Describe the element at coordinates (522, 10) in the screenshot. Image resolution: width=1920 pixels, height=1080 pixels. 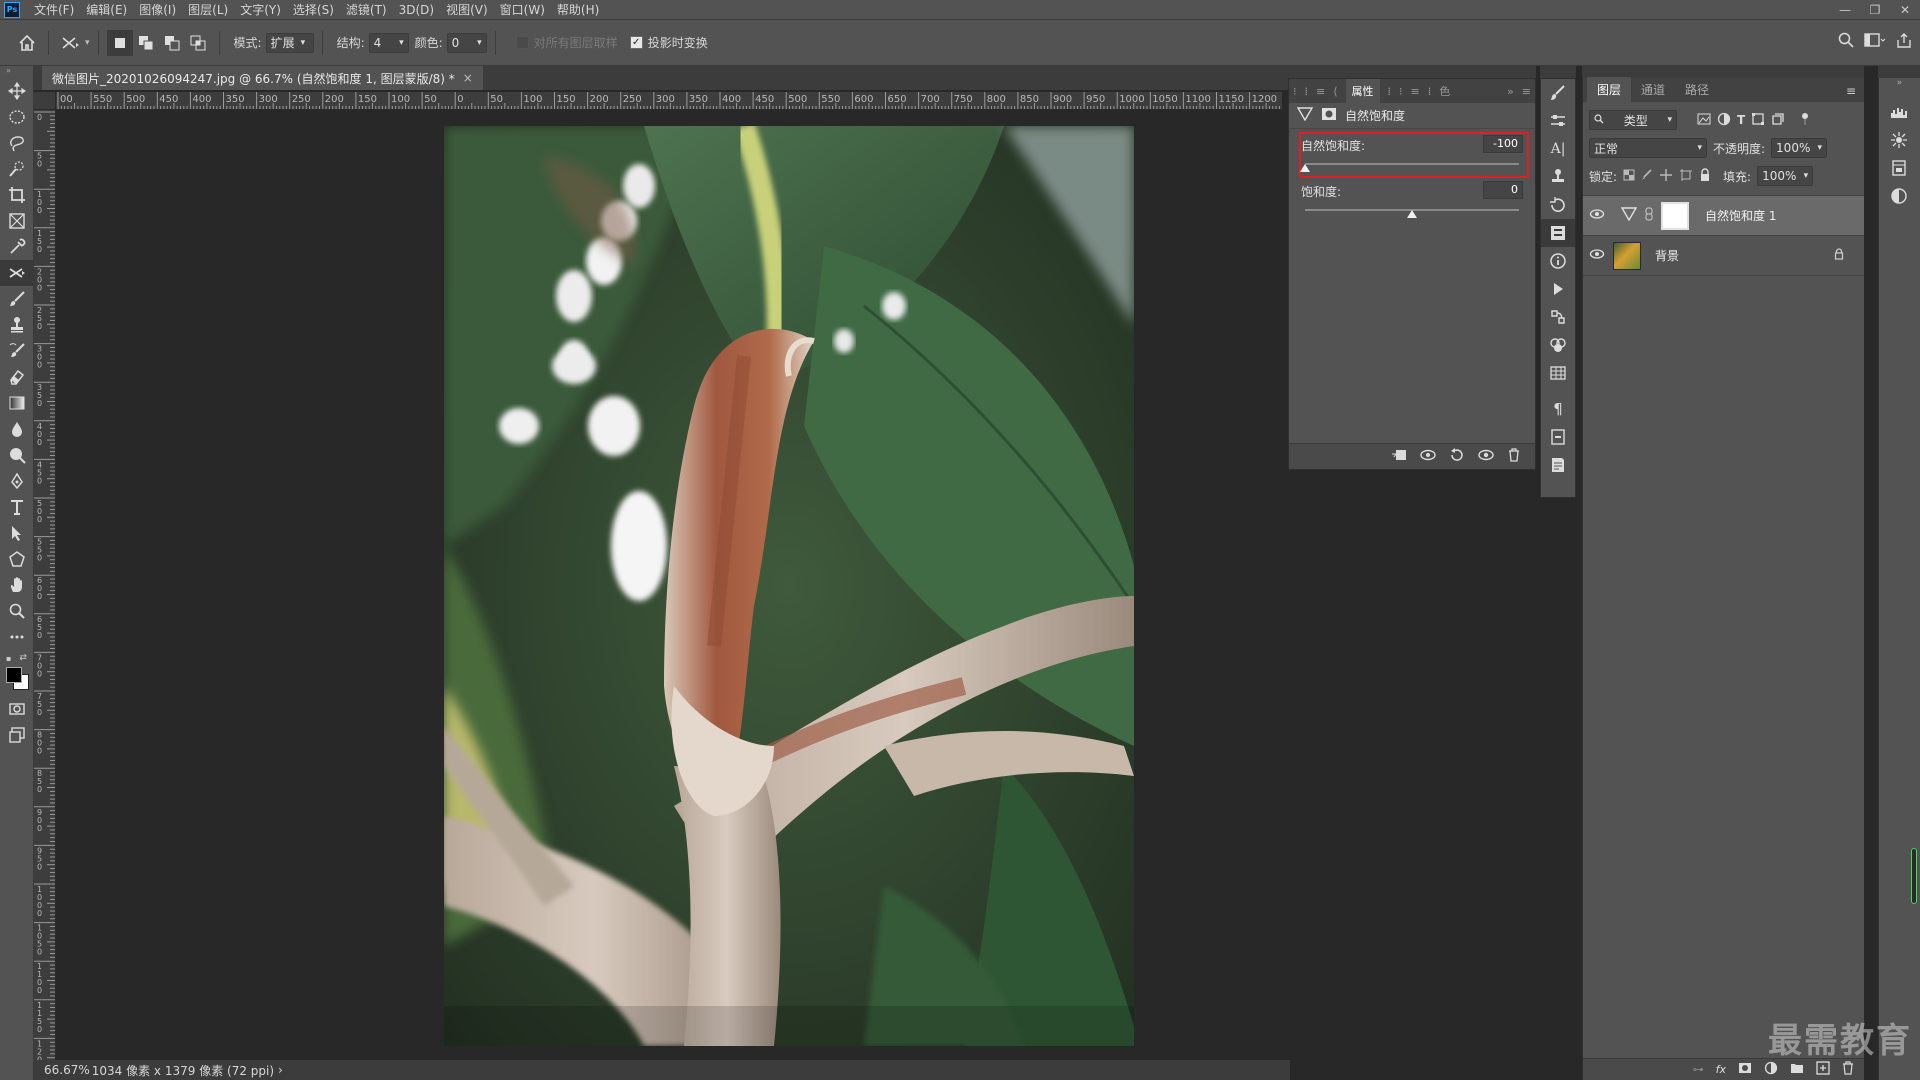
I see `menu-window: 窗口(W)` at that location.